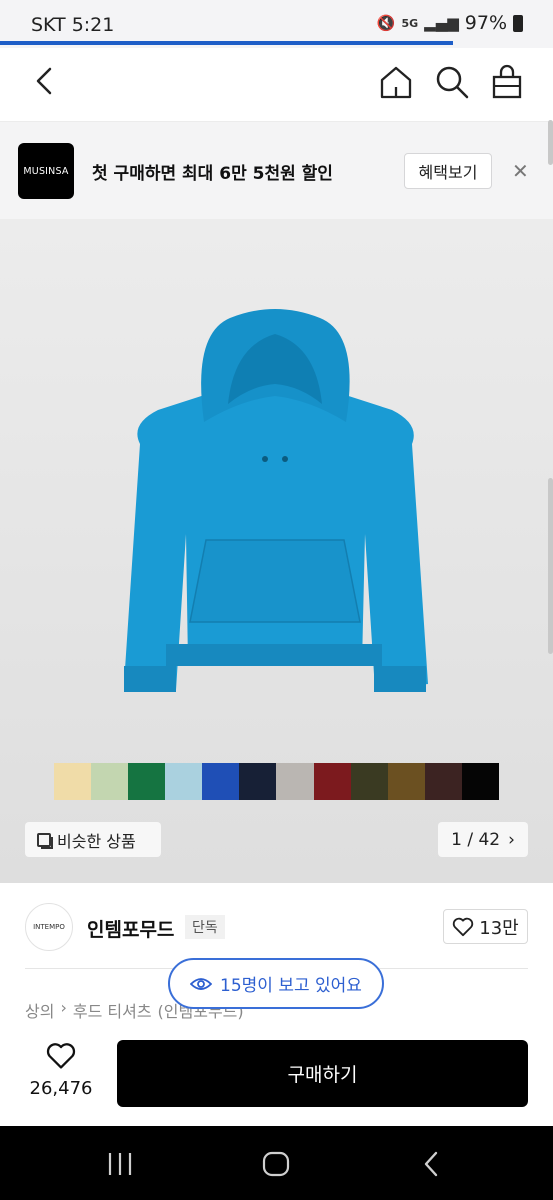 Image resolution: width=553 pixels, height=1200 pixels. What do you see at coordinates (45, 840) in the screenshot?
I see `similar-icon` at bounding box center [45, 840].